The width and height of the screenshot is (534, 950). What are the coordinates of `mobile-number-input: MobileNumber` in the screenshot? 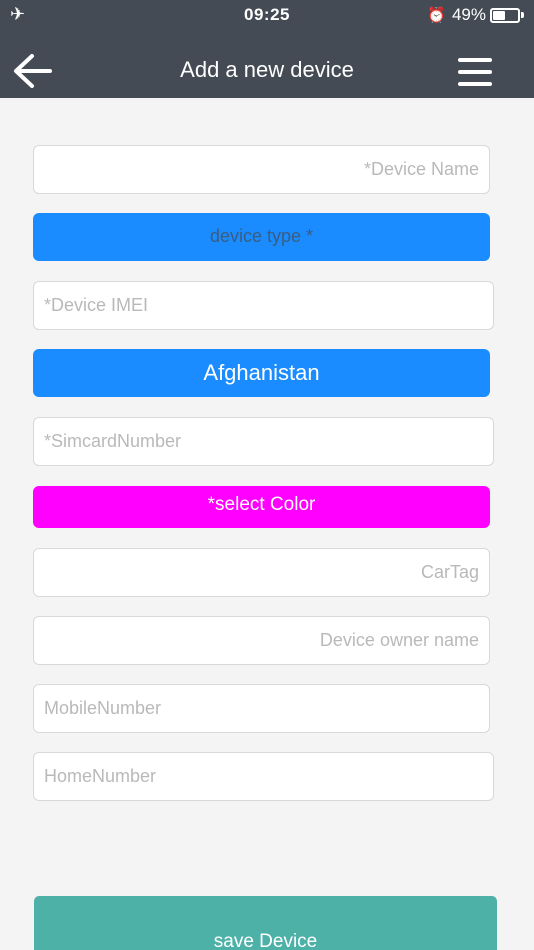 It's located at (261, 708).